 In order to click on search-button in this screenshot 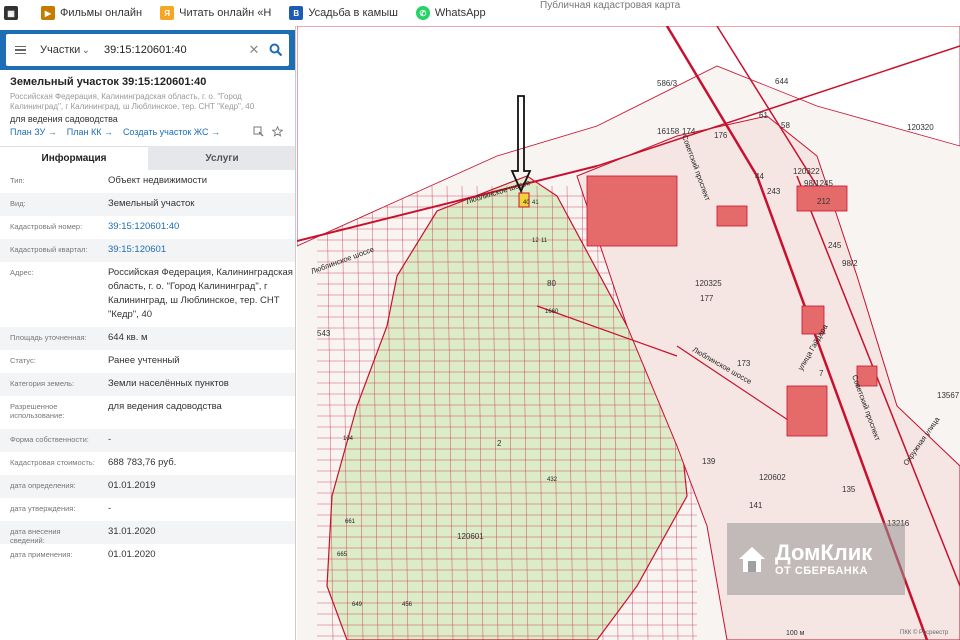, I will do `click(276, 50)`.